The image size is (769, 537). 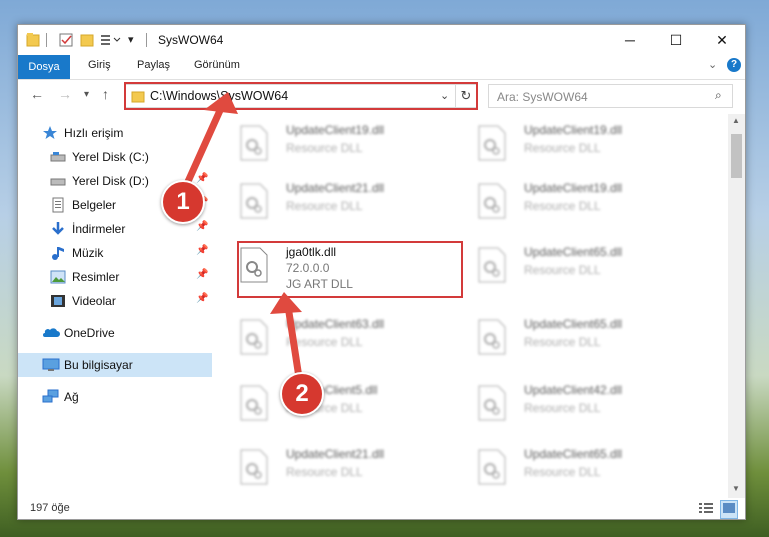 What do you see at coordinates (221, 103) in the screenshot?
I see `callout-arrow-1-head` at bounding box center [221, 103].